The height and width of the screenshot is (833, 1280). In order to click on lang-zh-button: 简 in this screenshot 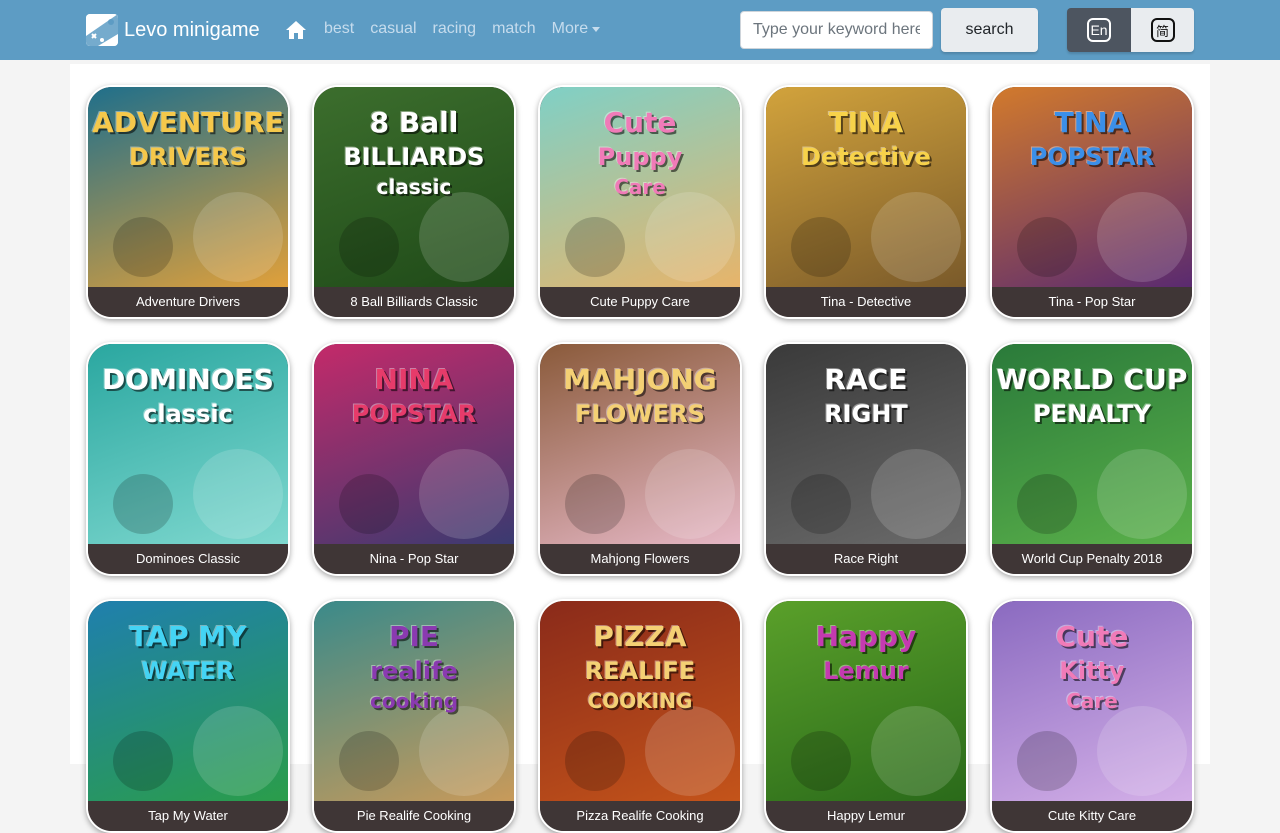, I will do `click(1162, 30)`.